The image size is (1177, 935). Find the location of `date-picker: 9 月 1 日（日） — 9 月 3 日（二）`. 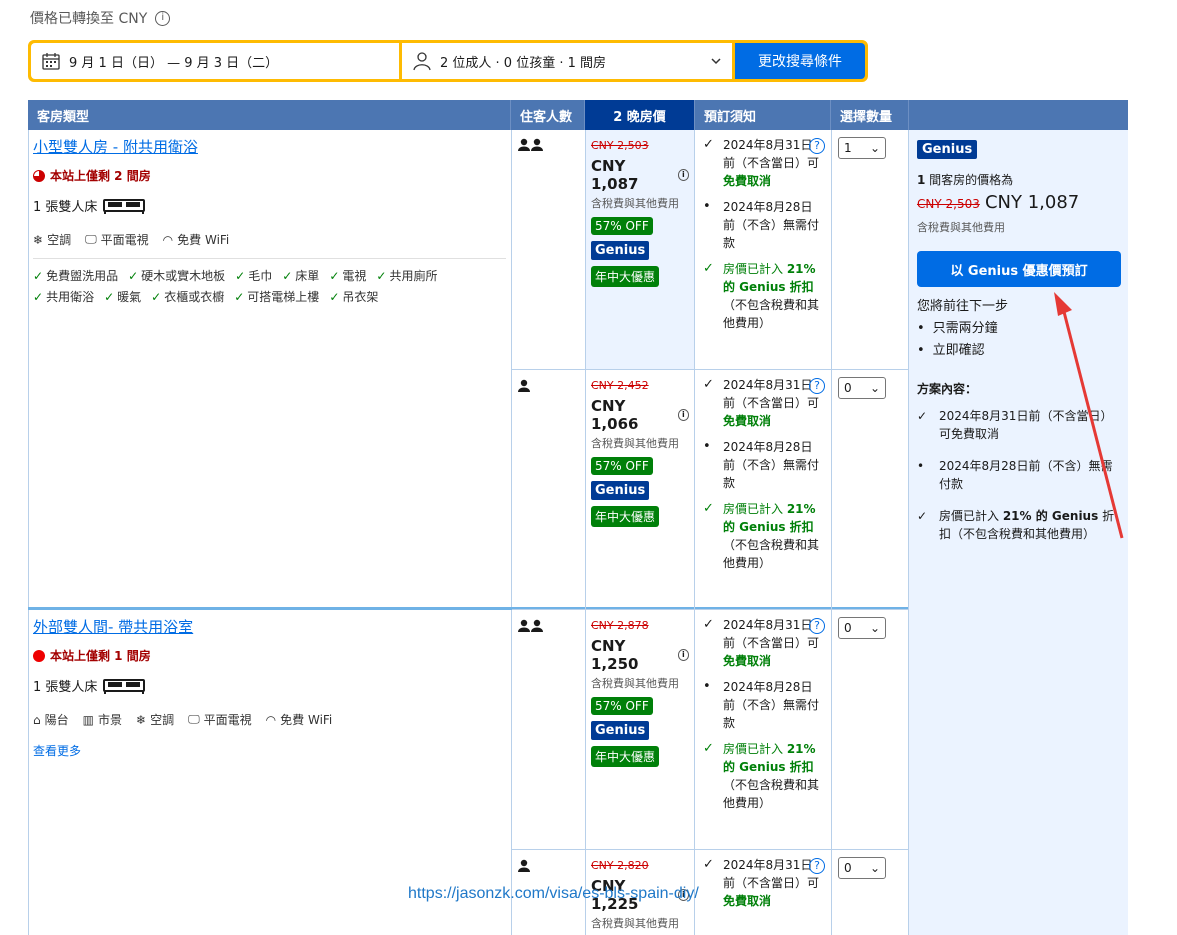

date-picker: 9 月 1 日（日） — 9 月 3 日（二） is located at coordinates (215, 61).